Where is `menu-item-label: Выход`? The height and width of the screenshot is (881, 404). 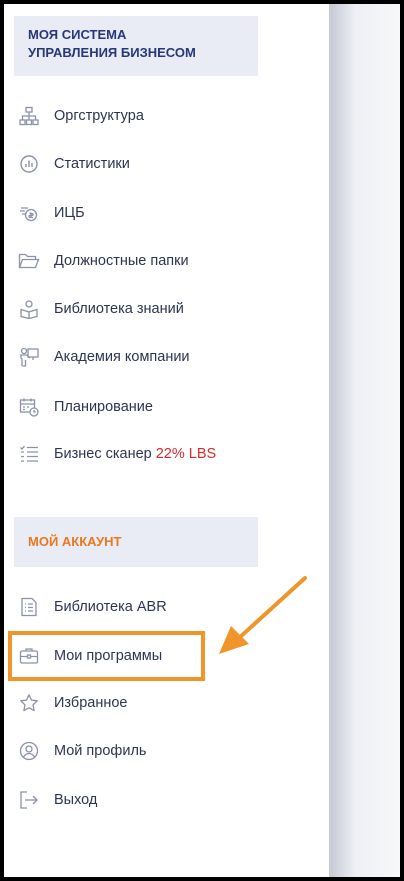
menu-item-label: Выход is located at coordinates (76, 800).